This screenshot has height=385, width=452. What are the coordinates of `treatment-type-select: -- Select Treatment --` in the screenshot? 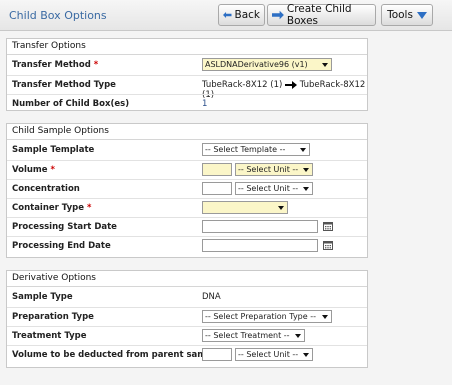 It's located at (253, 335).